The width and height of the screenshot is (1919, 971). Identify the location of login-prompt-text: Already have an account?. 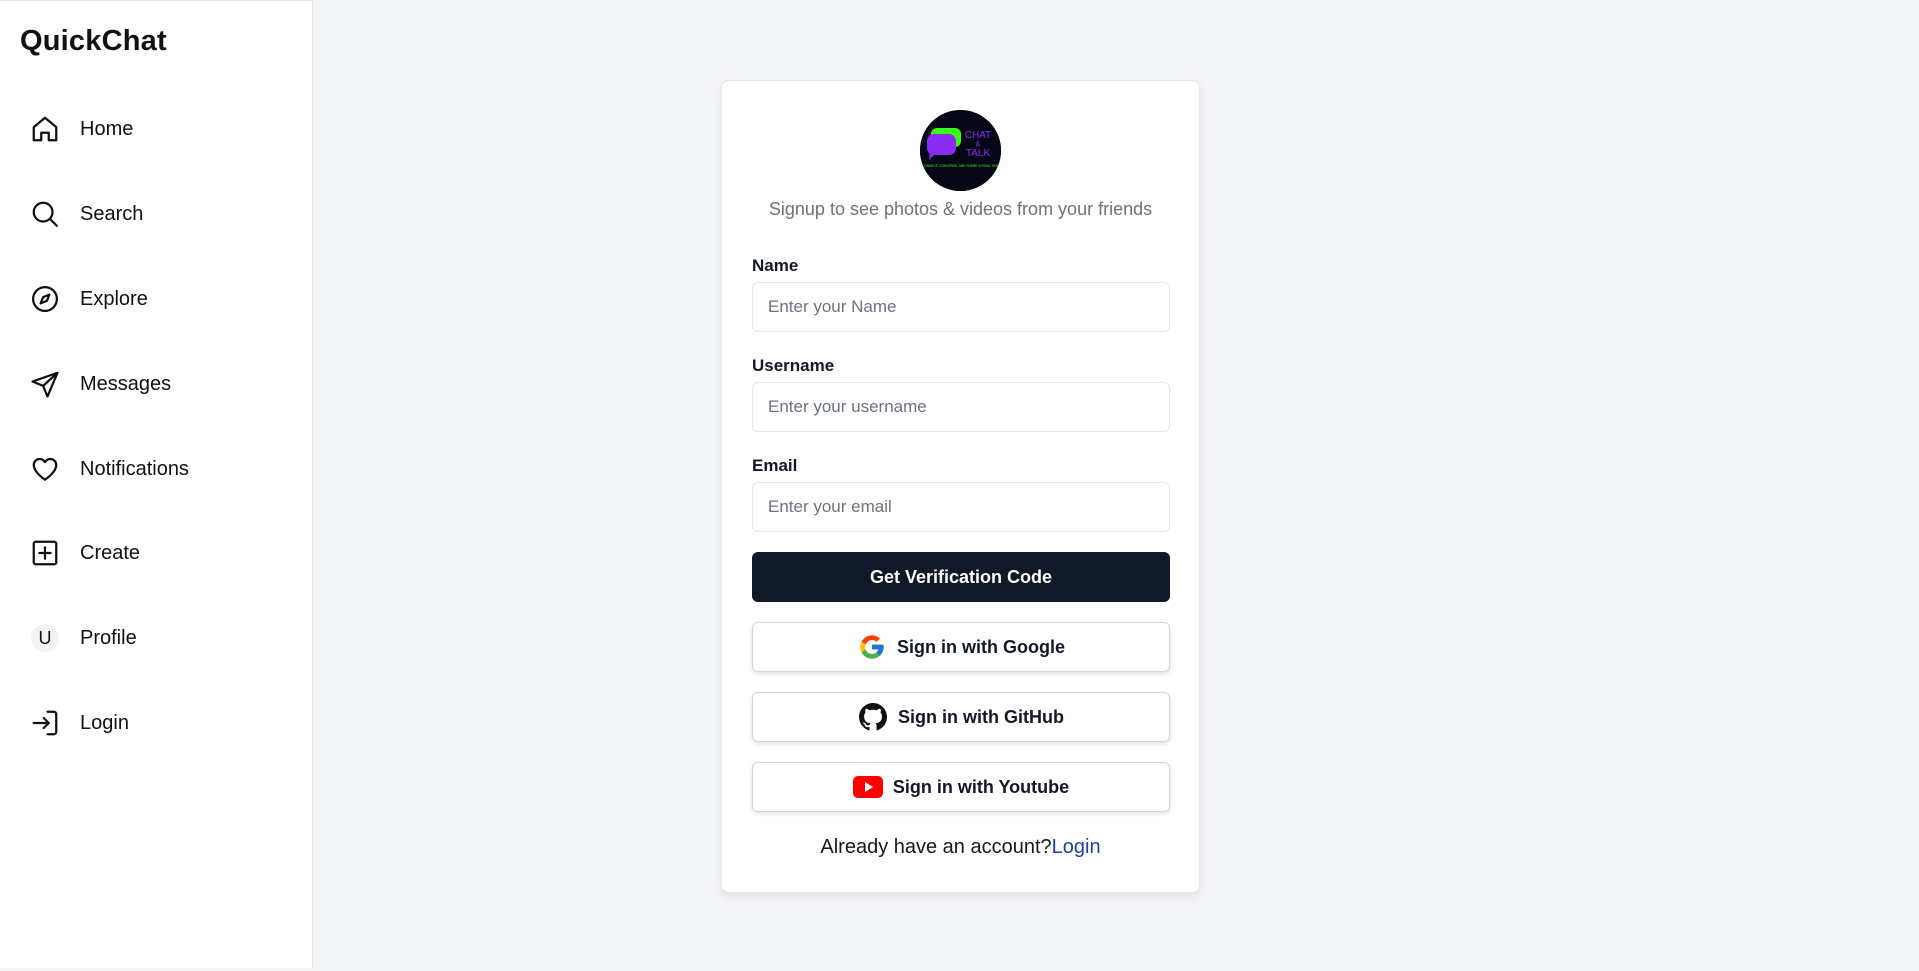
(936, 847).